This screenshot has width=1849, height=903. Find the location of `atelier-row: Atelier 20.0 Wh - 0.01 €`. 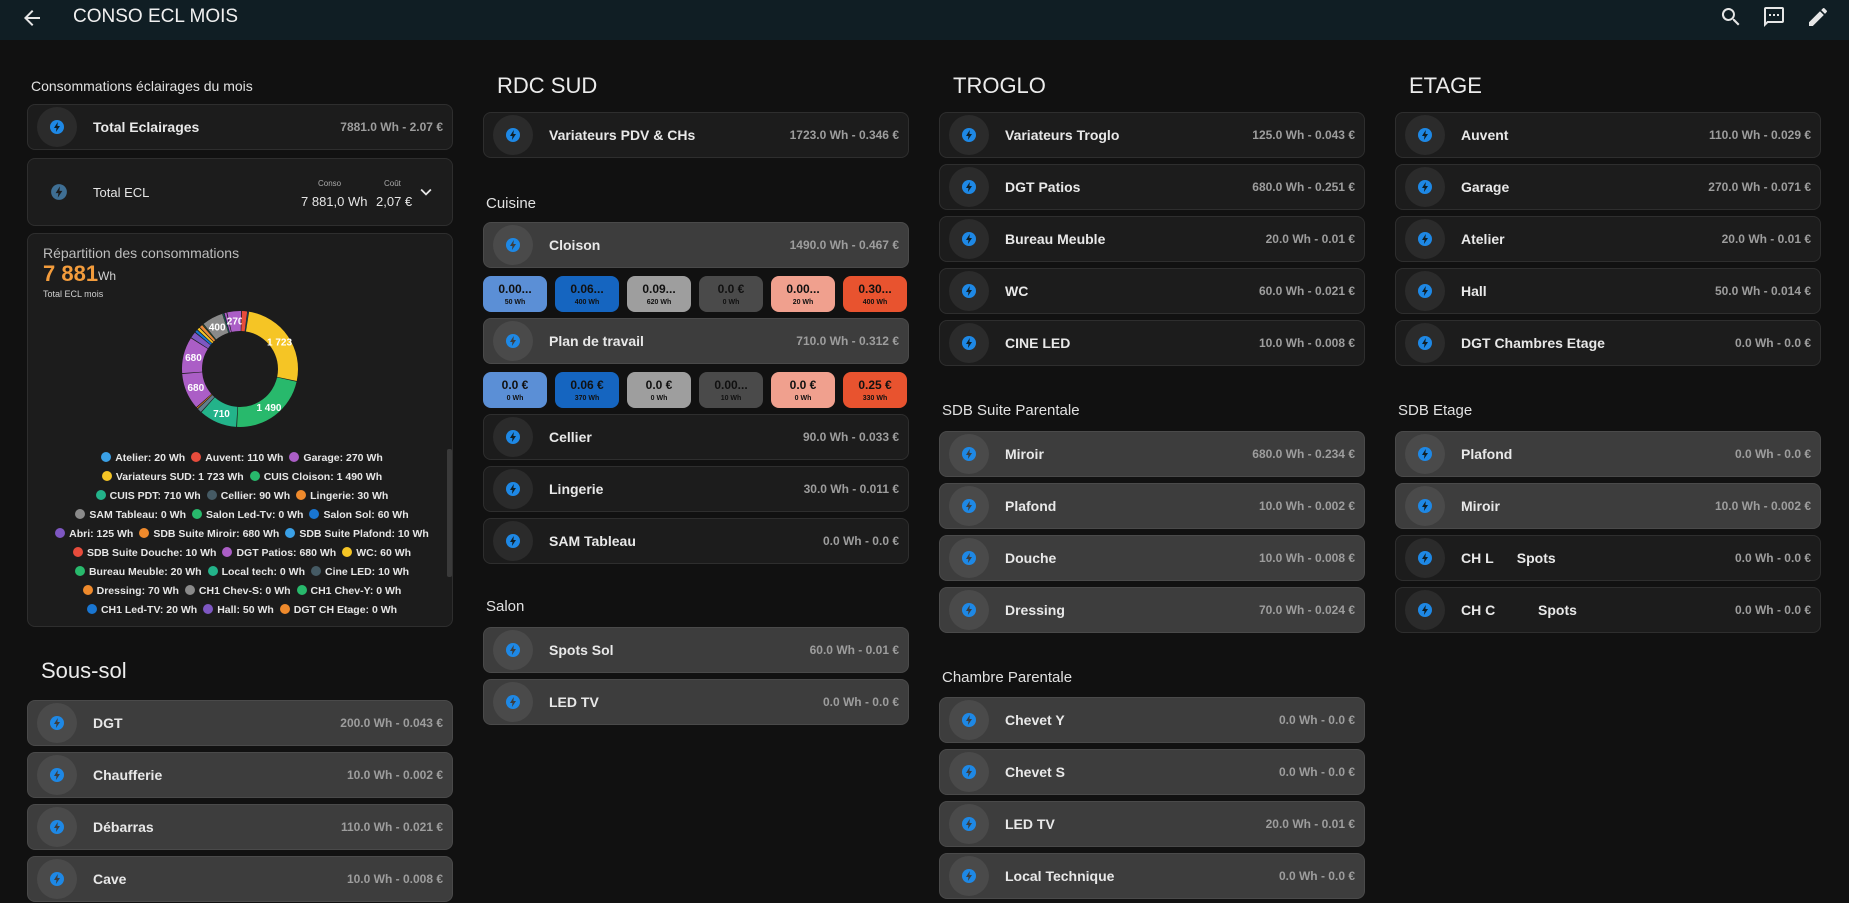

atelier-row: Atelier 20.0 Wh - 0.01 € is located at coordinates (1608, 239).